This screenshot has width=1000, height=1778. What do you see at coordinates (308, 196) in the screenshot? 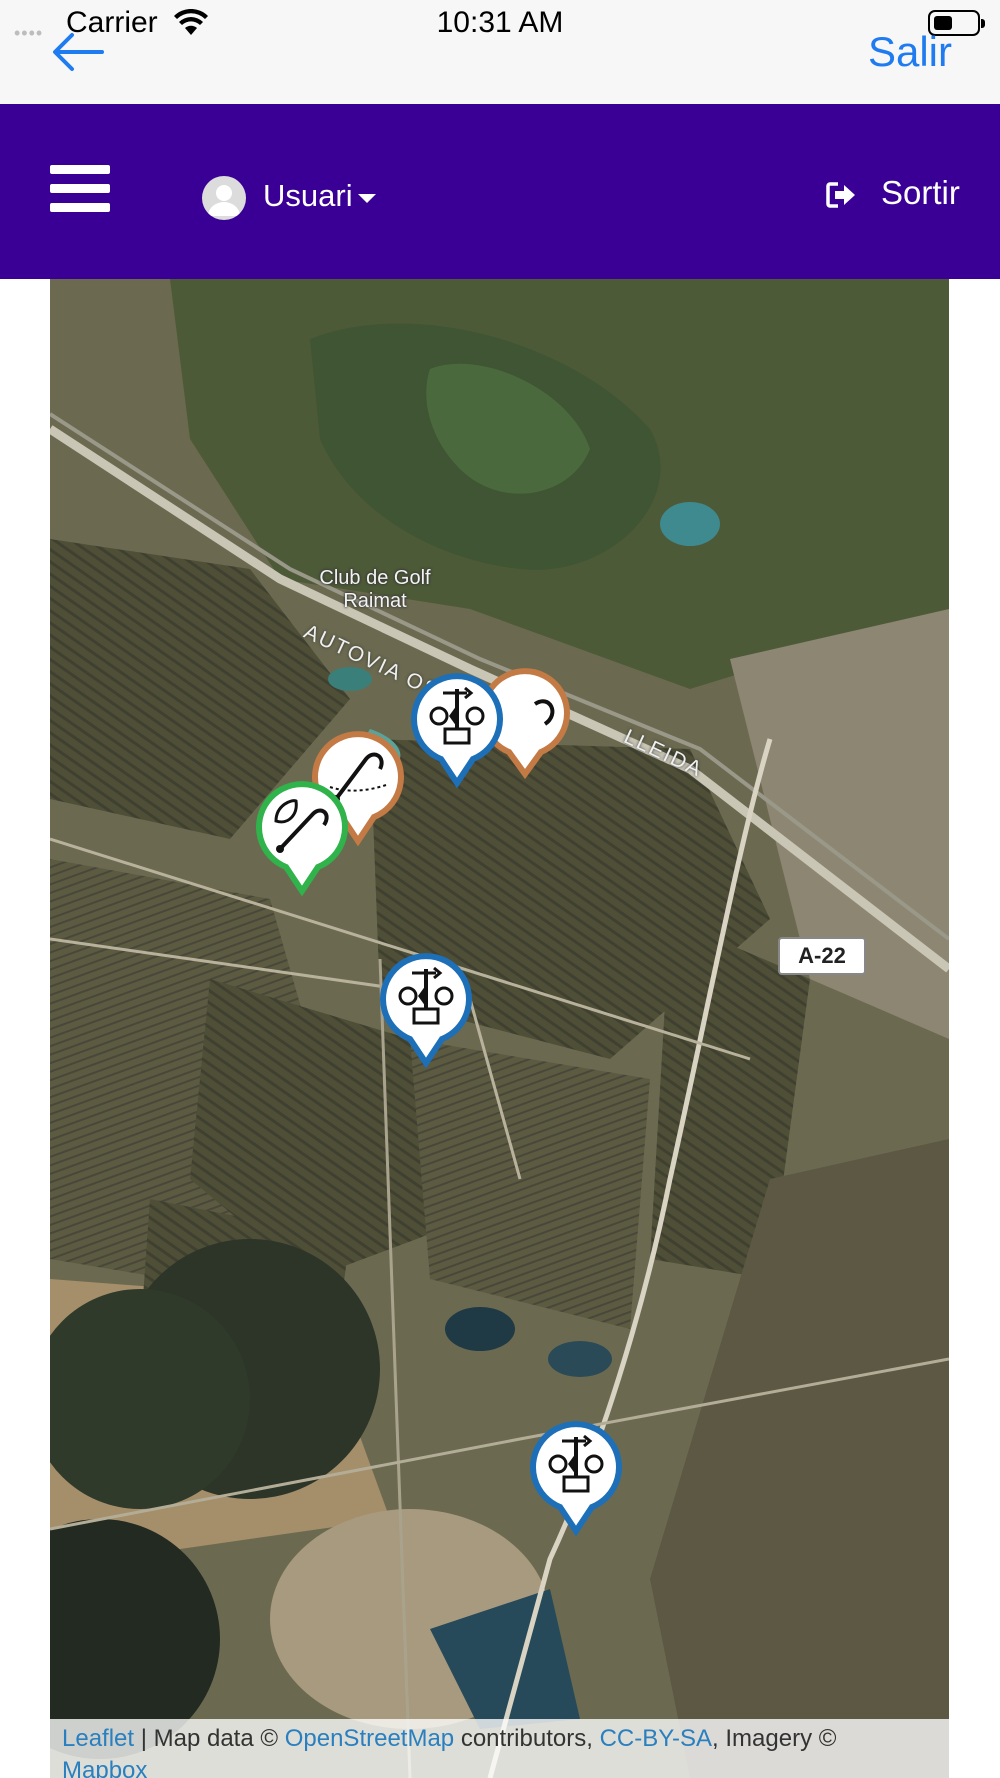
I see `user-menu-label: Usuari` at bounding box center [308, 196].